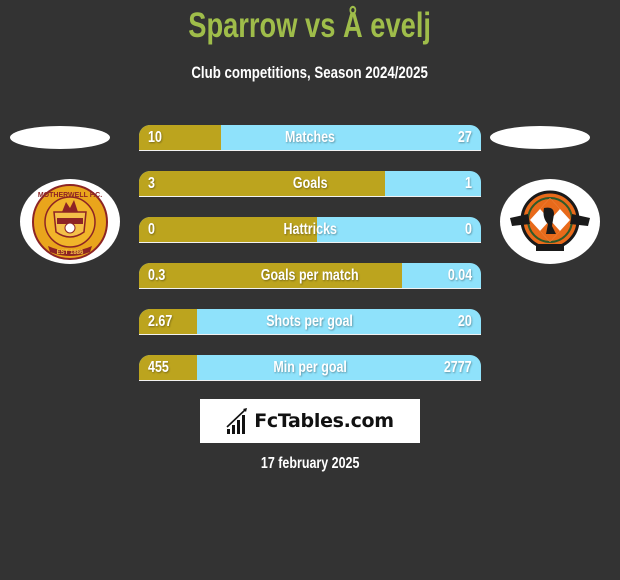 This screenshot has width=620, height=580. Describe the element at coordinates (310, 25) in the screenshot. I see `page-title: Sparrow vs Å evelj` at that location.